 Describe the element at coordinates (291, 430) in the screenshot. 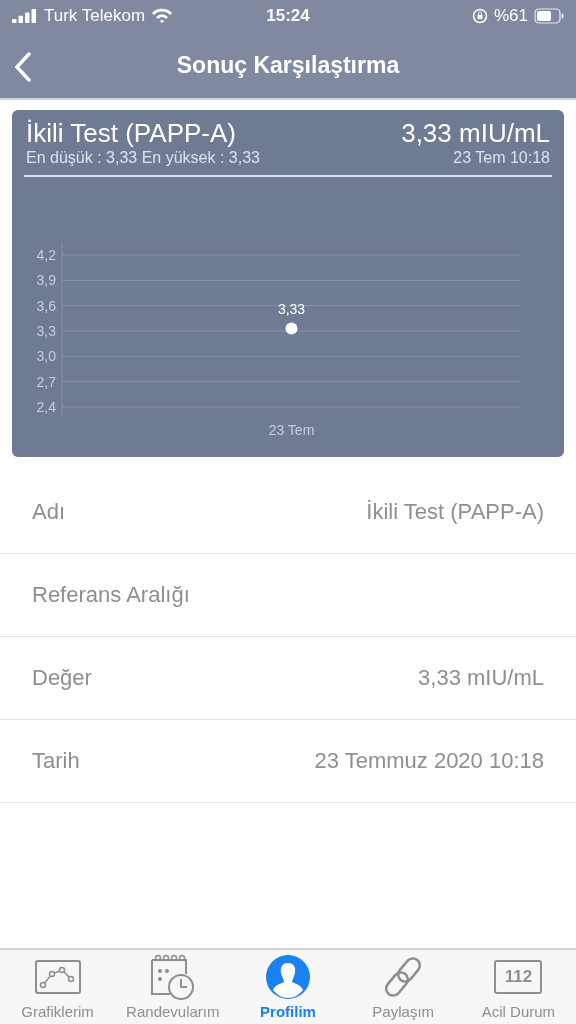

I see `axis-tick-label: 23 Tem` at that location.